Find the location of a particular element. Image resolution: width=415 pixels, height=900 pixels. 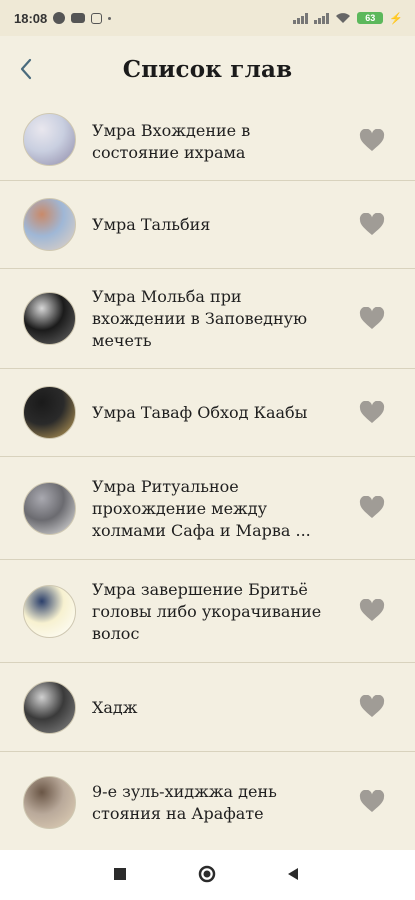

back-button is located at coordinates (26, 69).